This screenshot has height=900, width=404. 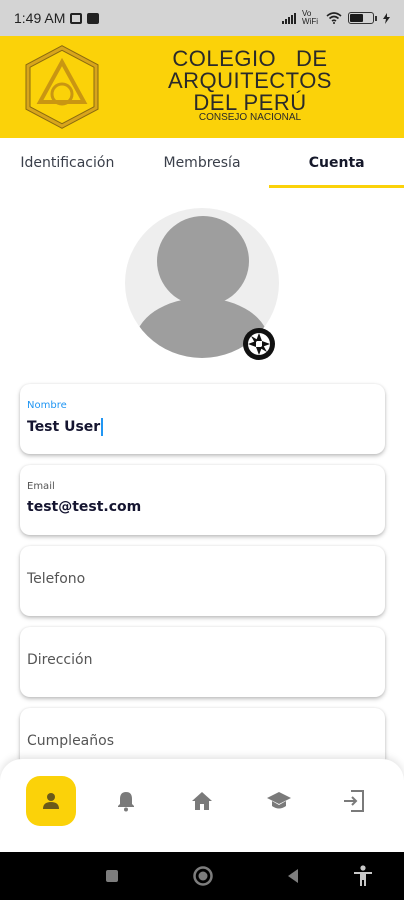 I want to click on square-icon, so click(x=112, y=876).